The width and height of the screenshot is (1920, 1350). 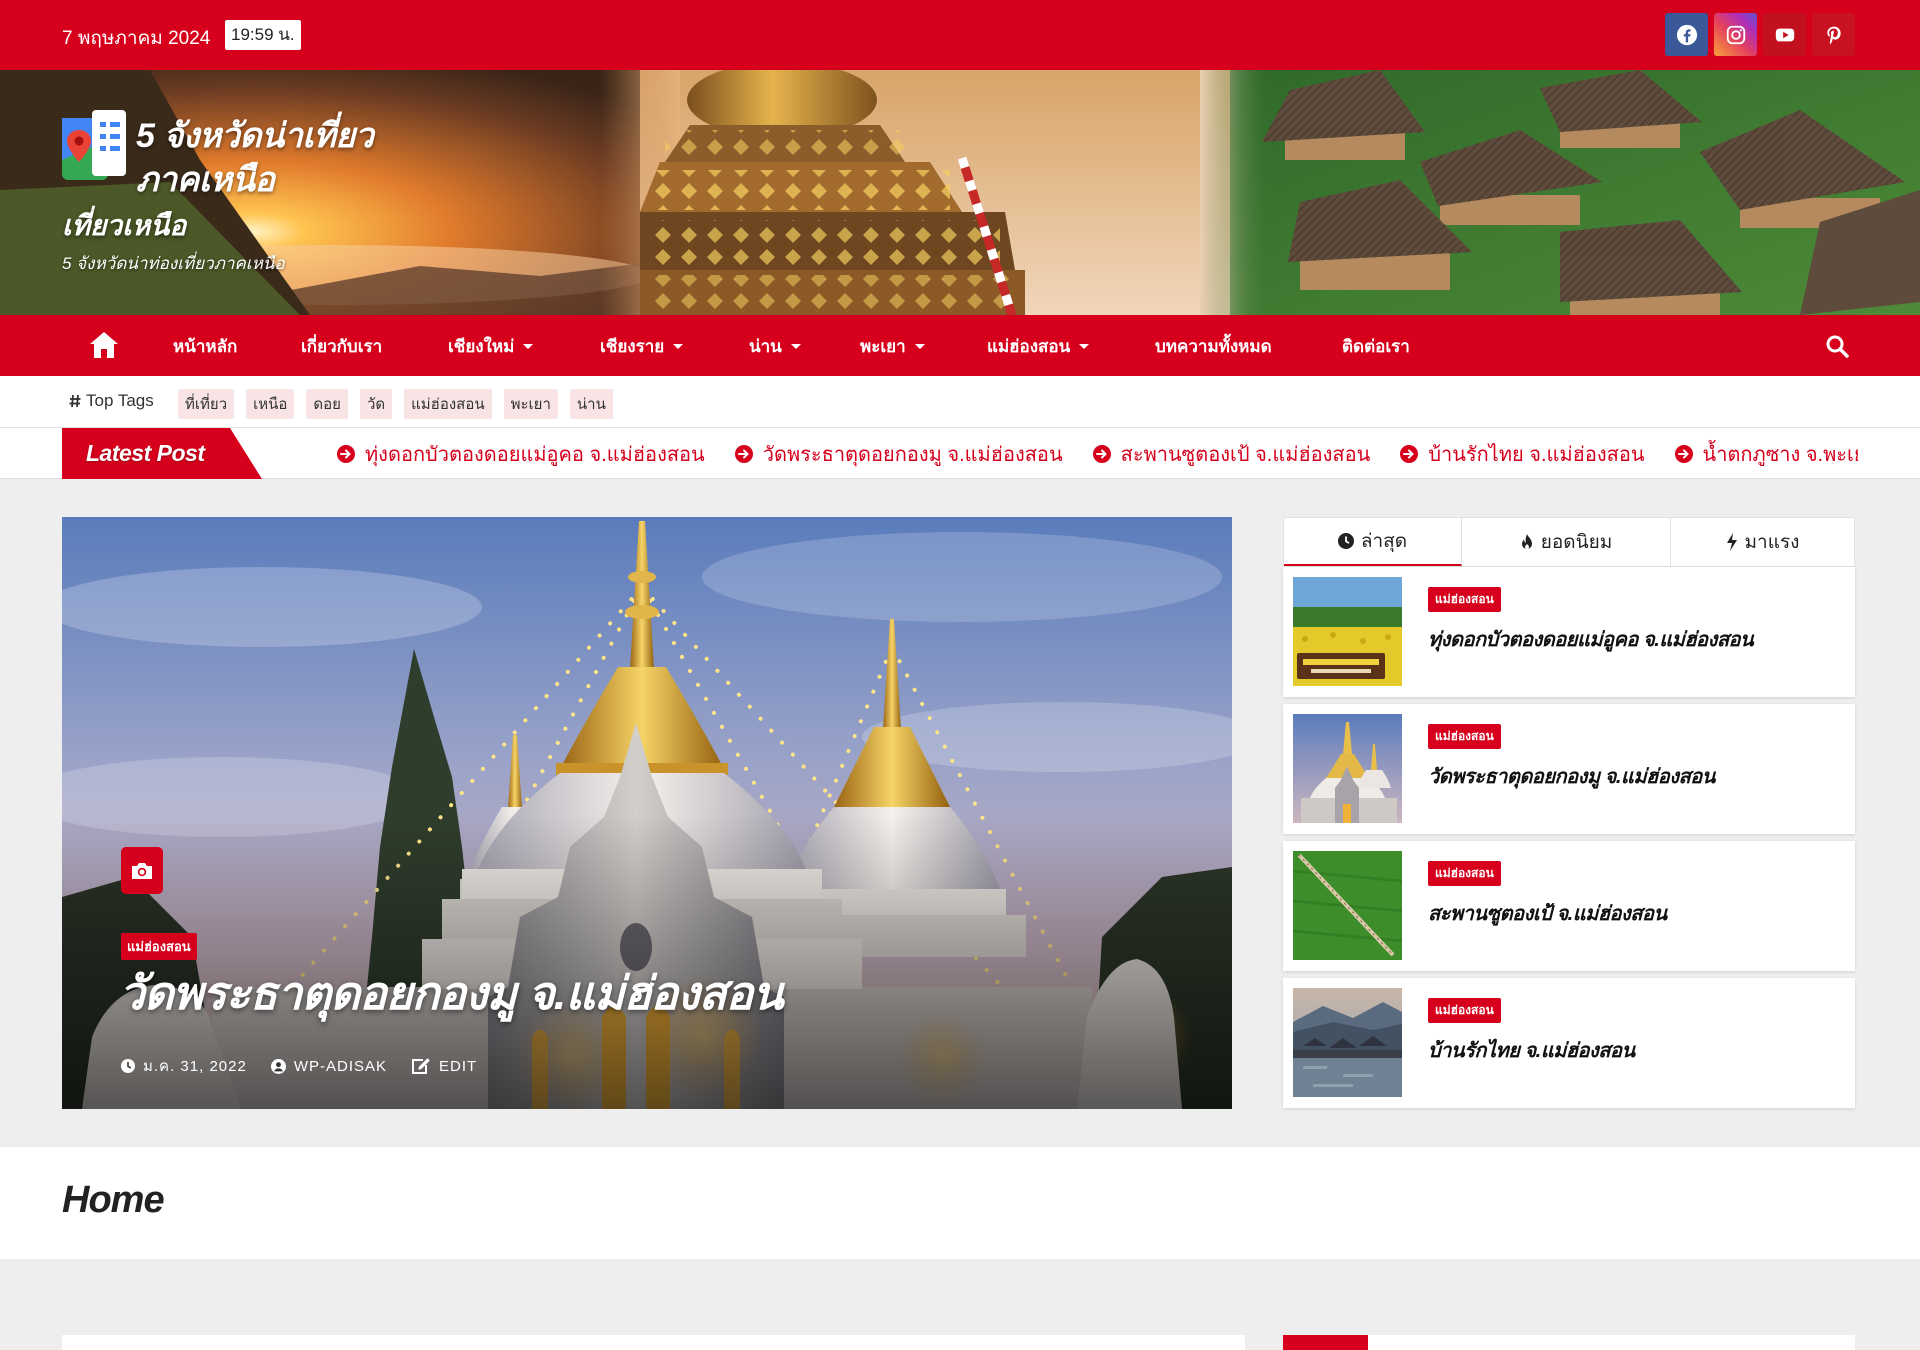 I want to click on content-area, so click(x=960, y=1304).